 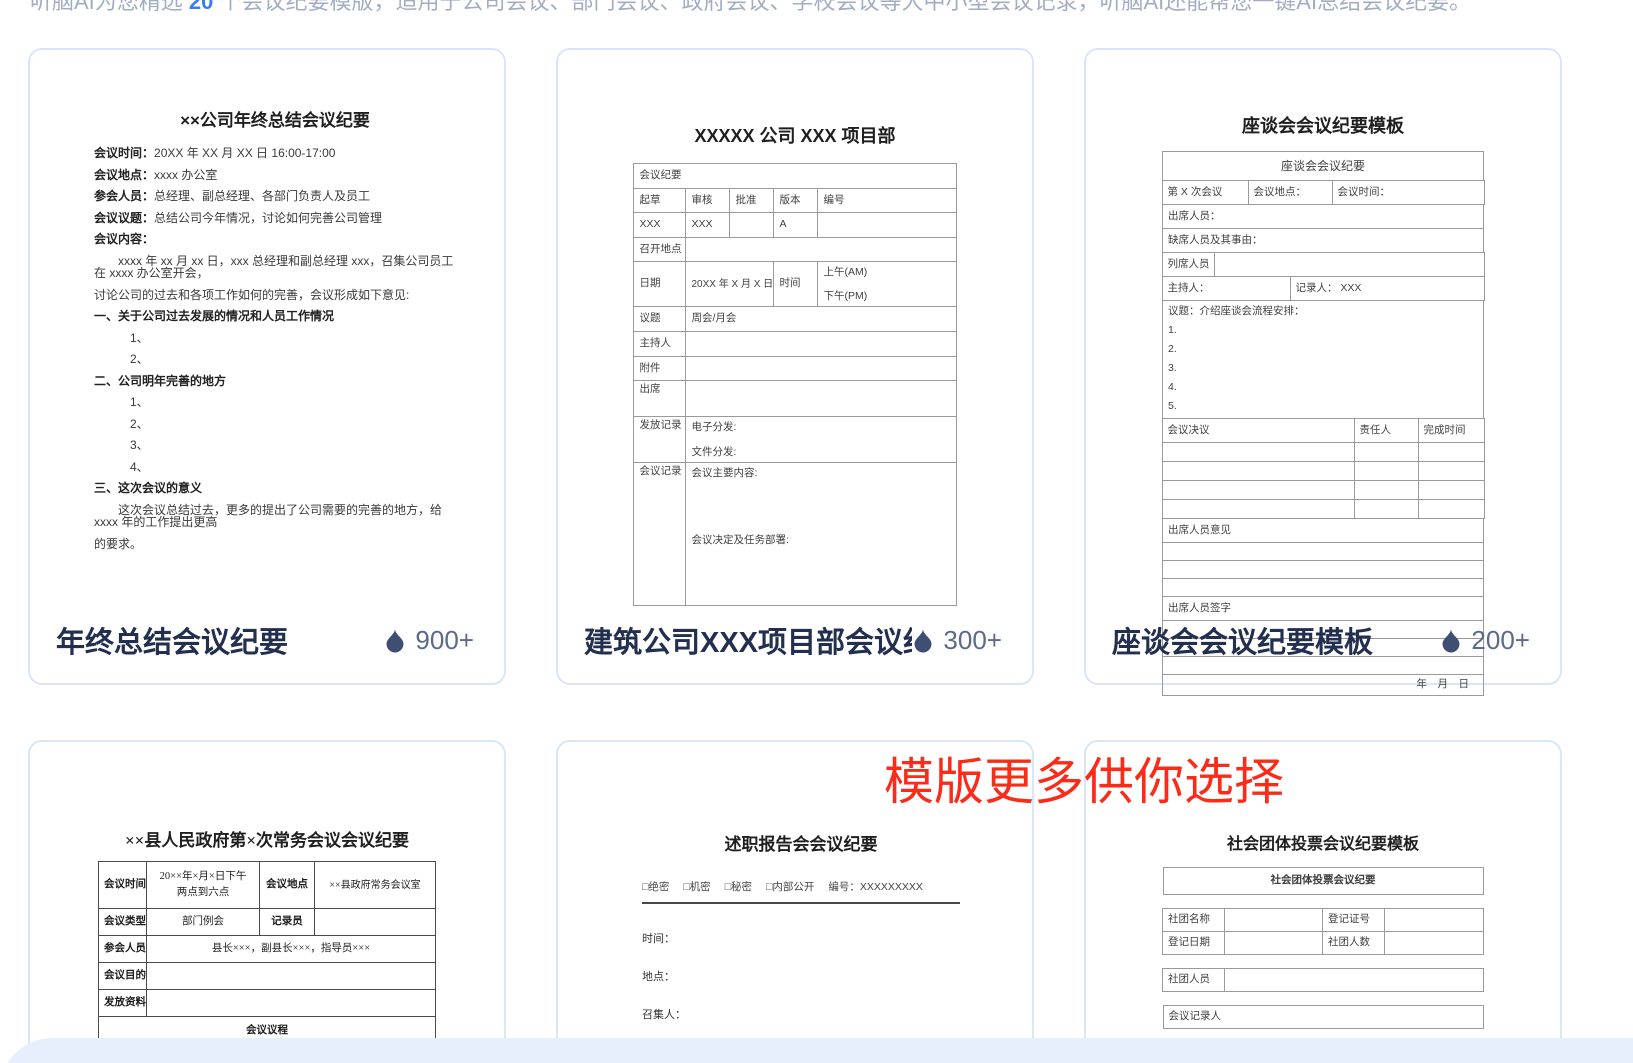 What do you see at coordinates (1323, 608) in the screenshot?
I see `cell: 出席人员签字` at bounding box center [1323, 608].